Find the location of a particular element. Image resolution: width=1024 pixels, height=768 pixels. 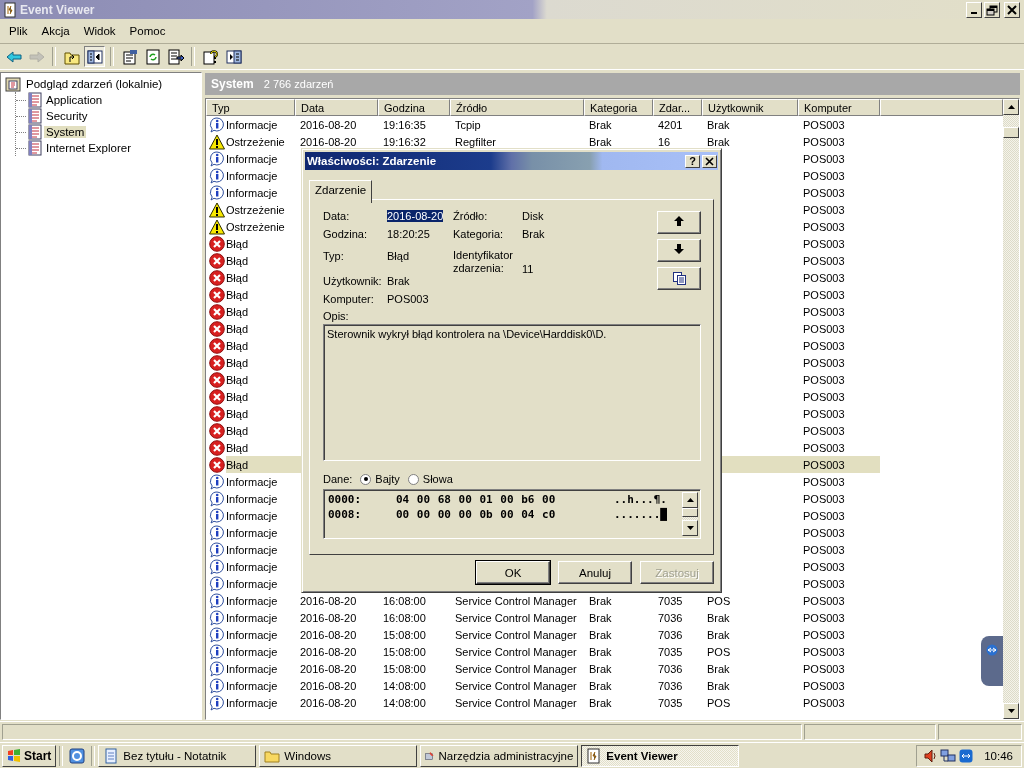

table-cell: 7035 is located at coordinates (670, 651).